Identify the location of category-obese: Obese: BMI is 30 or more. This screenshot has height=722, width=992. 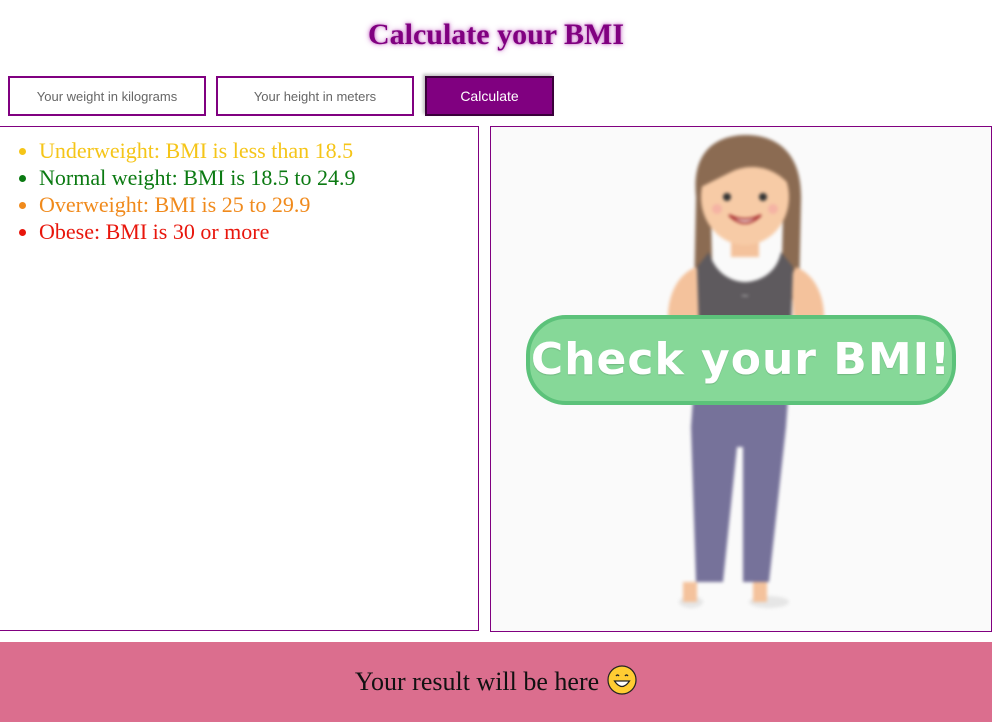
(258, 231).